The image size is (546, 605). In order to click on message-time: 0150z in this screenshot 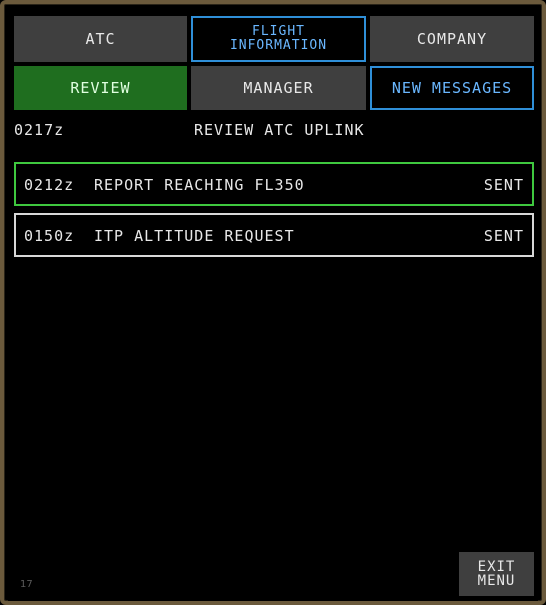, I will do `click(49, 236)`.